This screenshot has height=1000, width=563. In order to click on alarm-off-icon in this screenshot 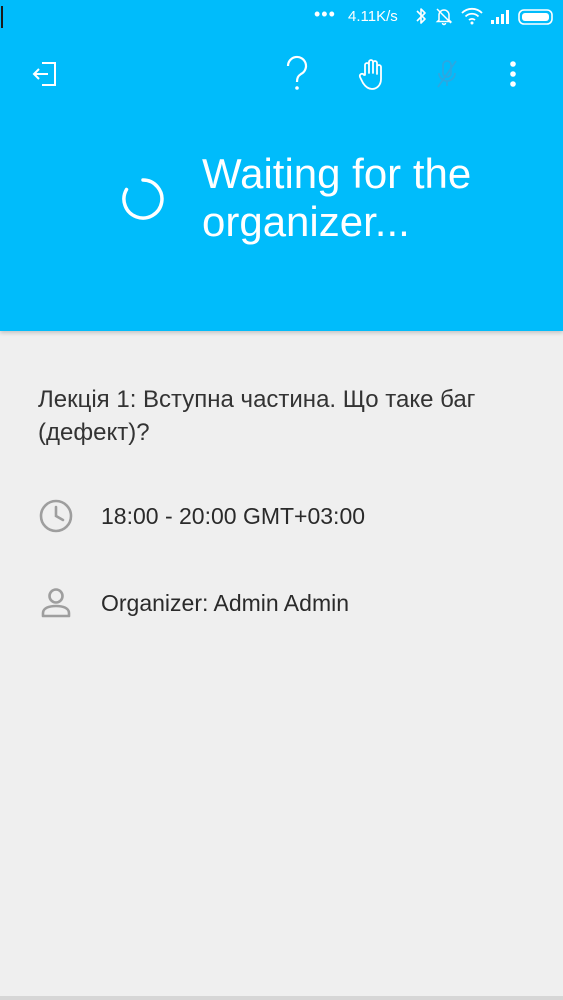, I will do `click(444, 18)`.